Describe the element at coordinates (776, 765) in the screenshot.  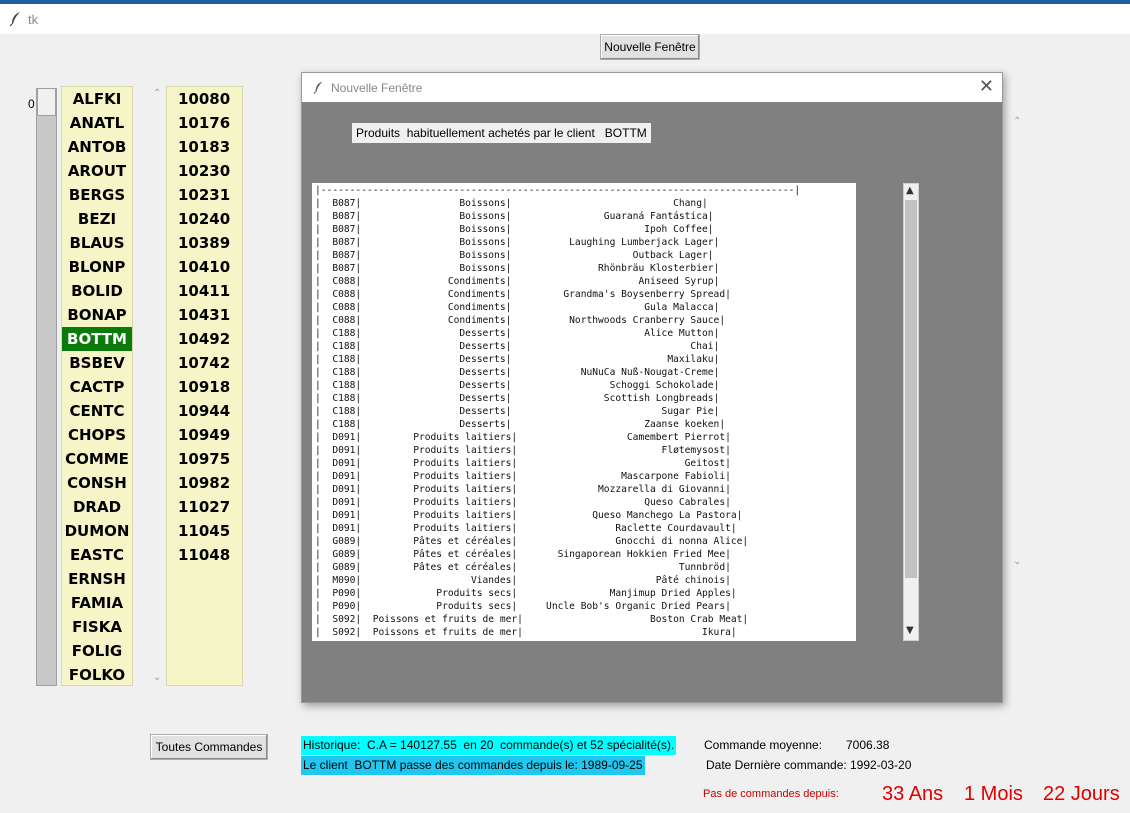
I see `derniere-commande-label: Date Dernière commande:` at that location.